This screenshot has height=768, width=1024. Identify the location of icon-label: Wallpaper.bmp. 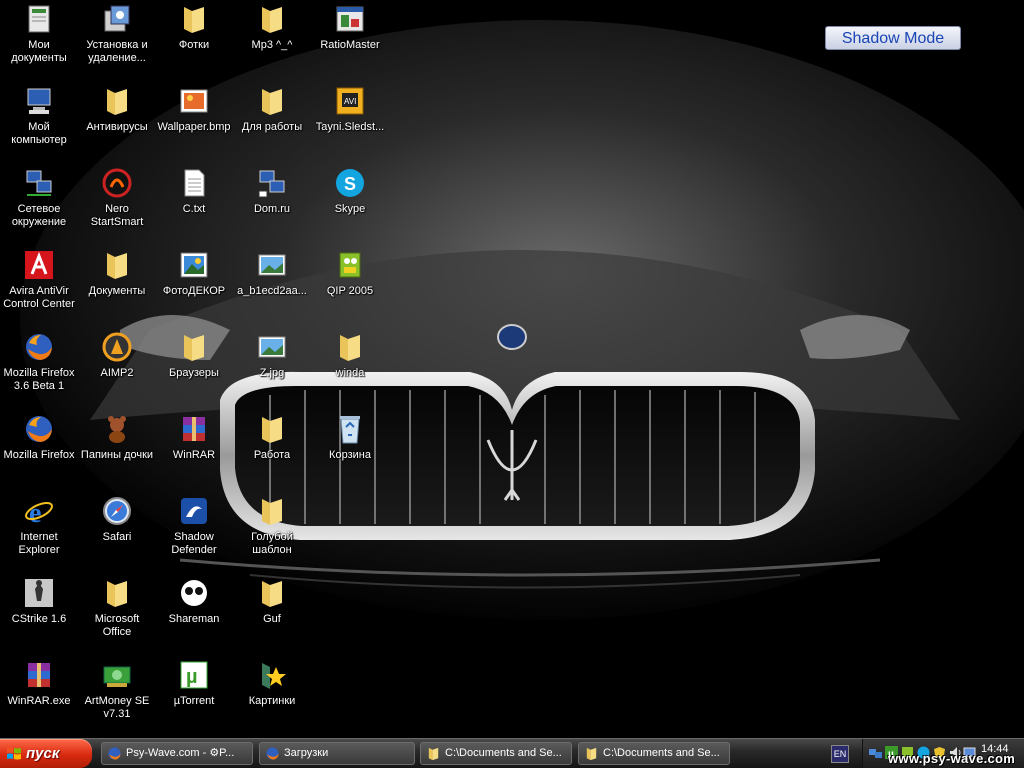
(194, 127).